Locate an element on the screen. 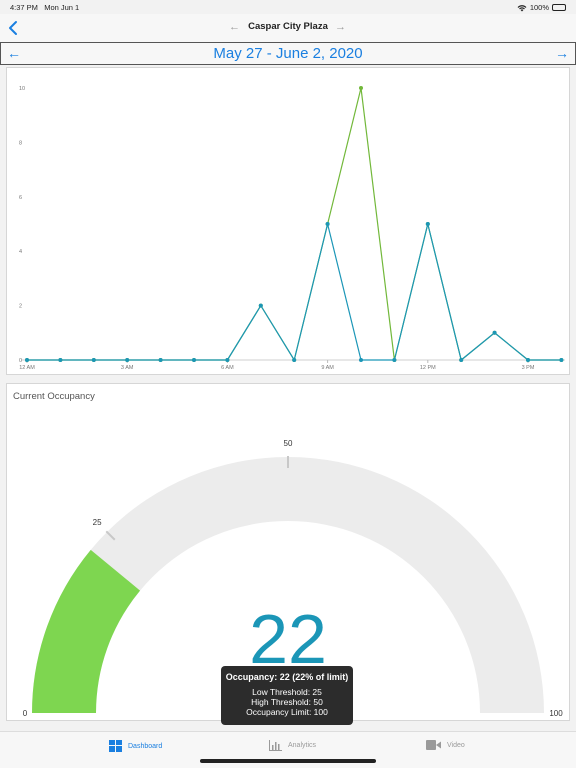 This screenshot has width=576, height=768. x-tick-label: 3 AM is located at coordinates (127, 368).